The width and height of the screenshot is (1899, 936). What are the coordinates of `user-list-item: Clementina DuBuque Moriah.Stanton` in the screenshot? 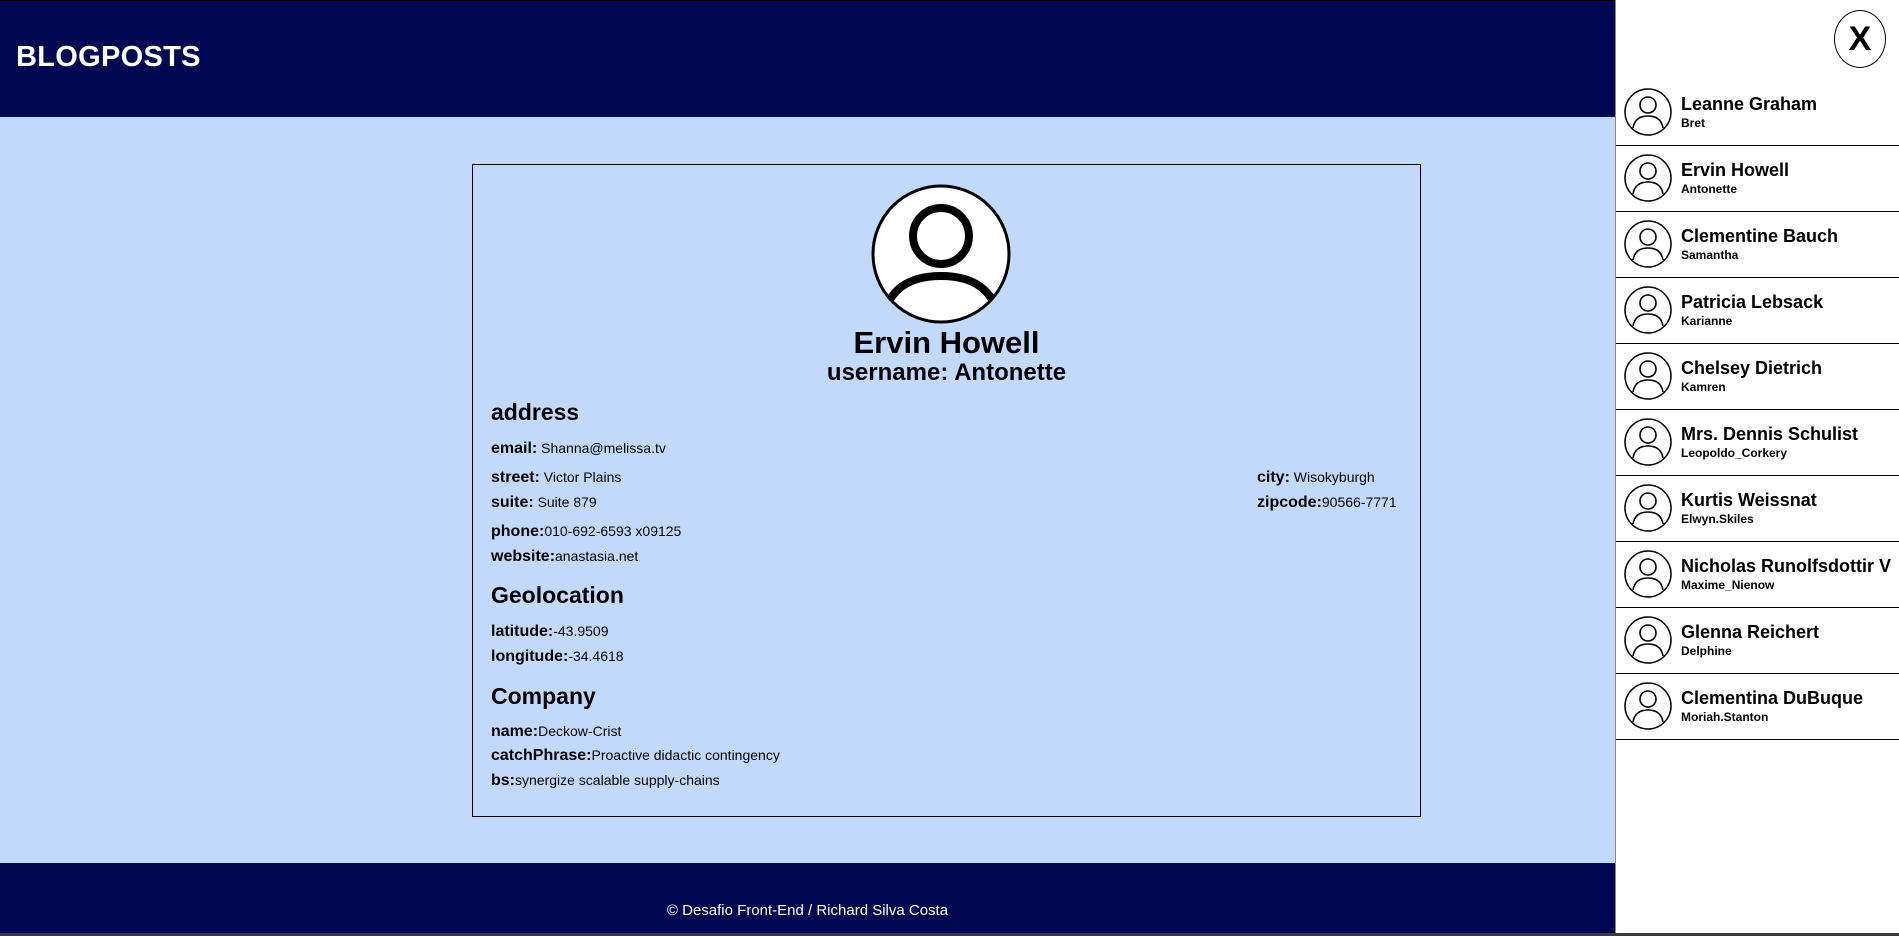 It's located at (1757, 707).